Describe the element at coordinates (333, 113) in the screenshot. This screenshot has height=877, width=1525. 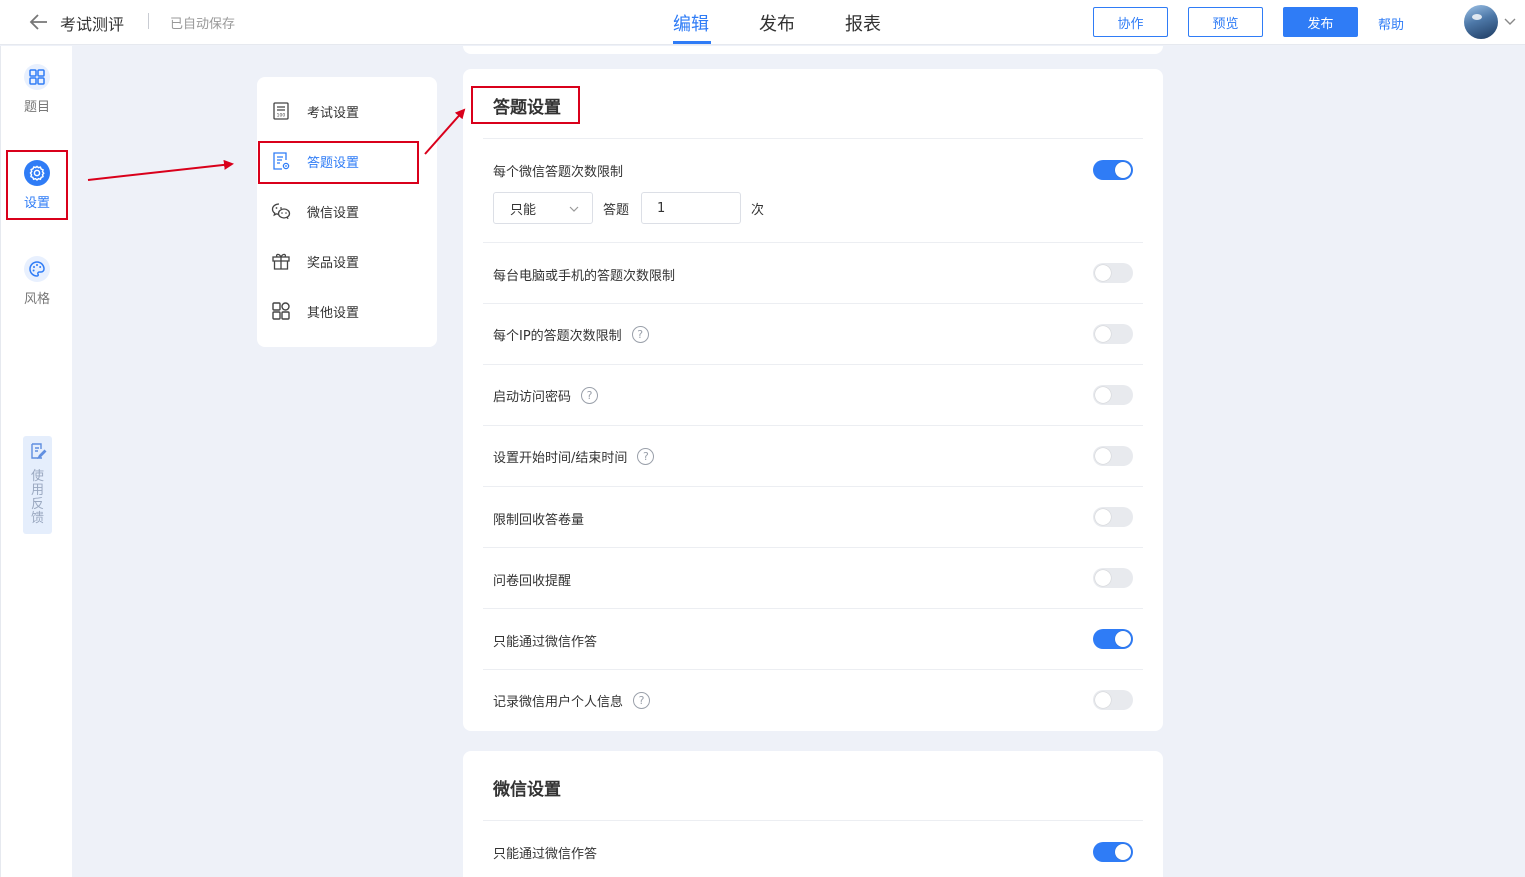
I see `submenu-label: 考试设置` at that location.